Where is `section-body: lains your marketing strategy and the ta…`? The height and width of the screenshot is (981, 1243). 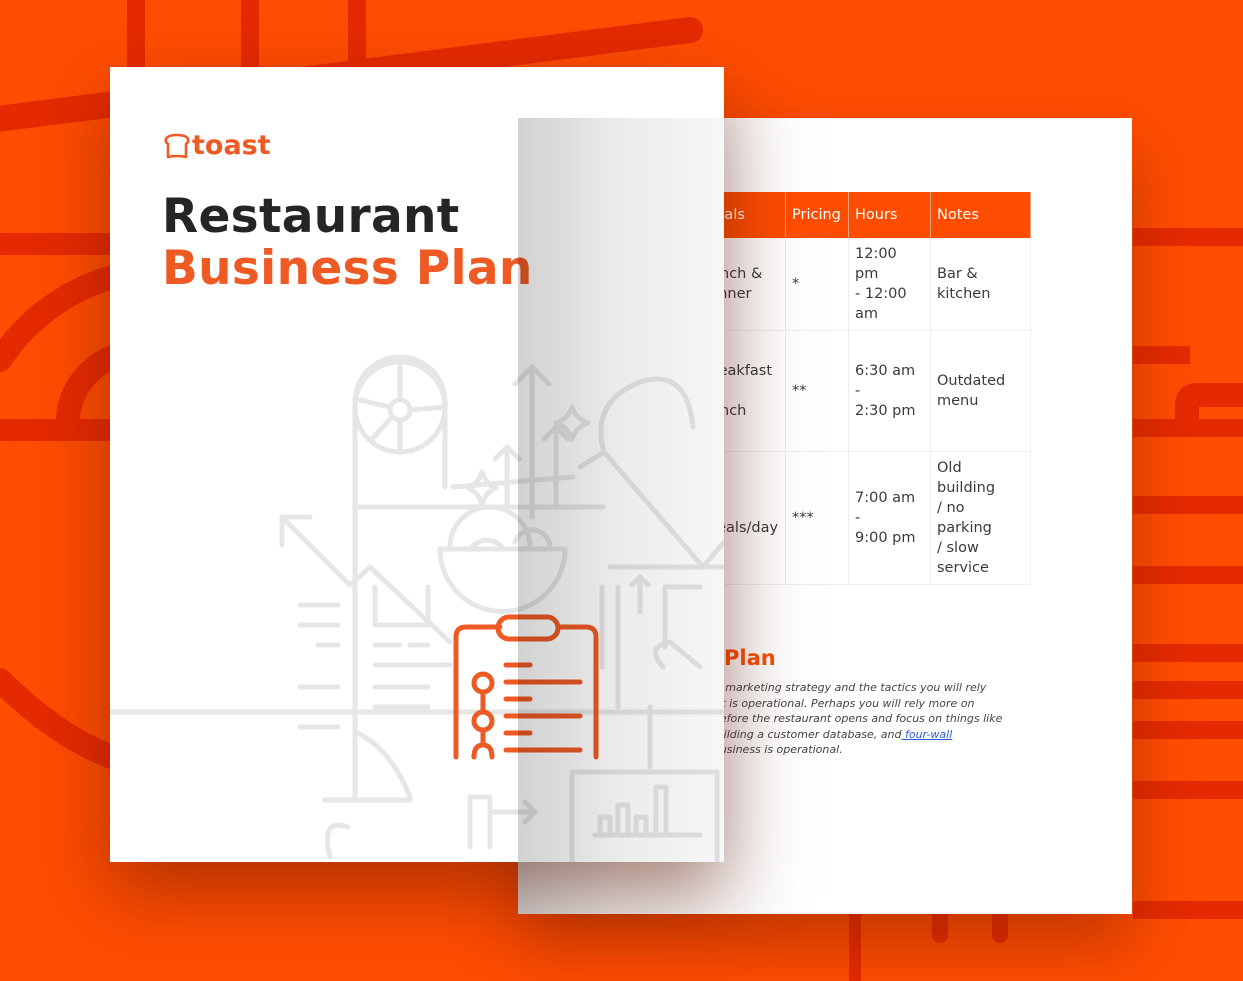
section-body: lains your marketing strategy and the ta… is located at coordinates (878, 719).